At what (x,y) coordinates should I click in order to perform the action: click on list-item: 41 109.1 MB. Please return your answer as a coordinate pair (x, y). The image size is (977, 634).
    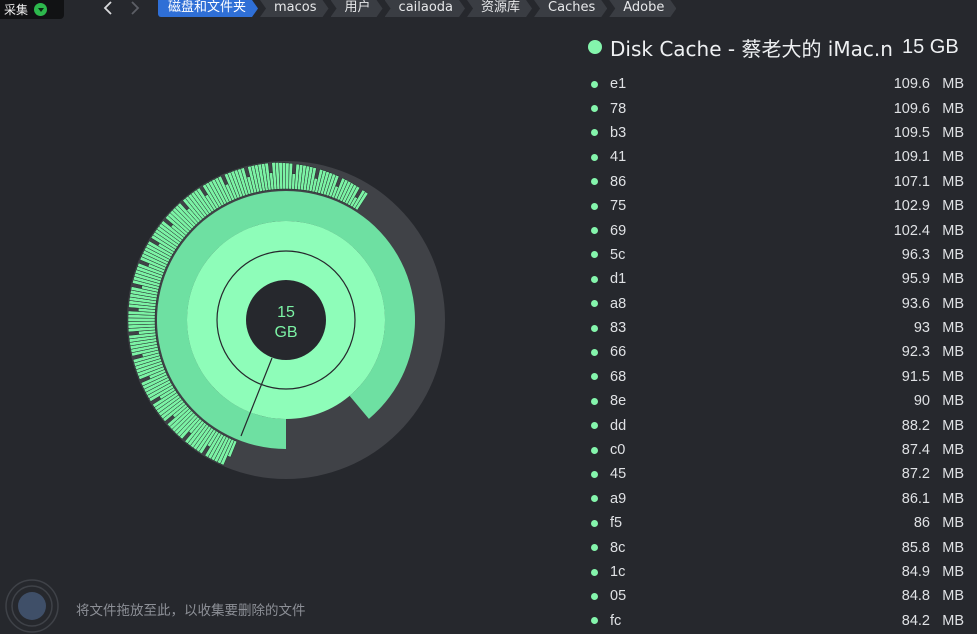
    Looking at the image, I should click on (776, 157).